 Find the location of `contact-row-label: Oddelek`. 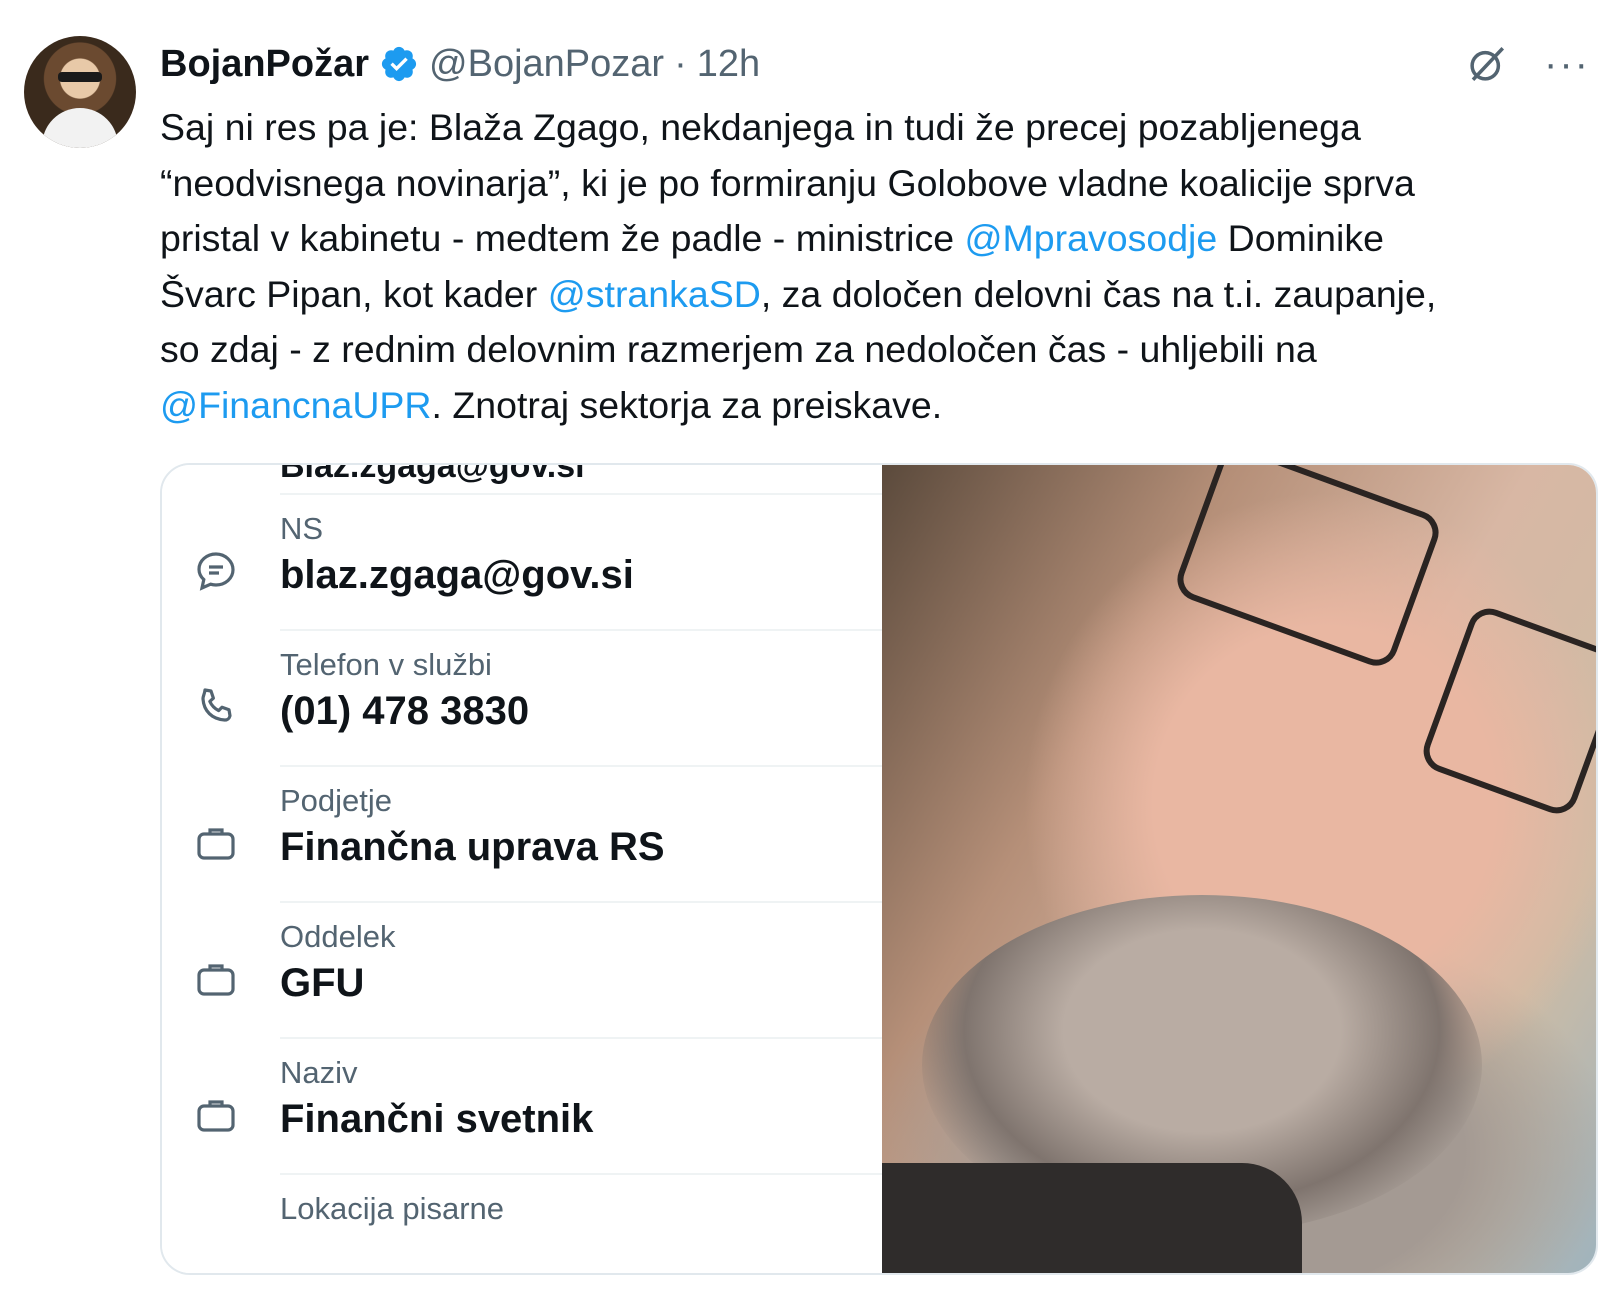

contact-row-label: Oddelek is located at coordinates (338, 936).